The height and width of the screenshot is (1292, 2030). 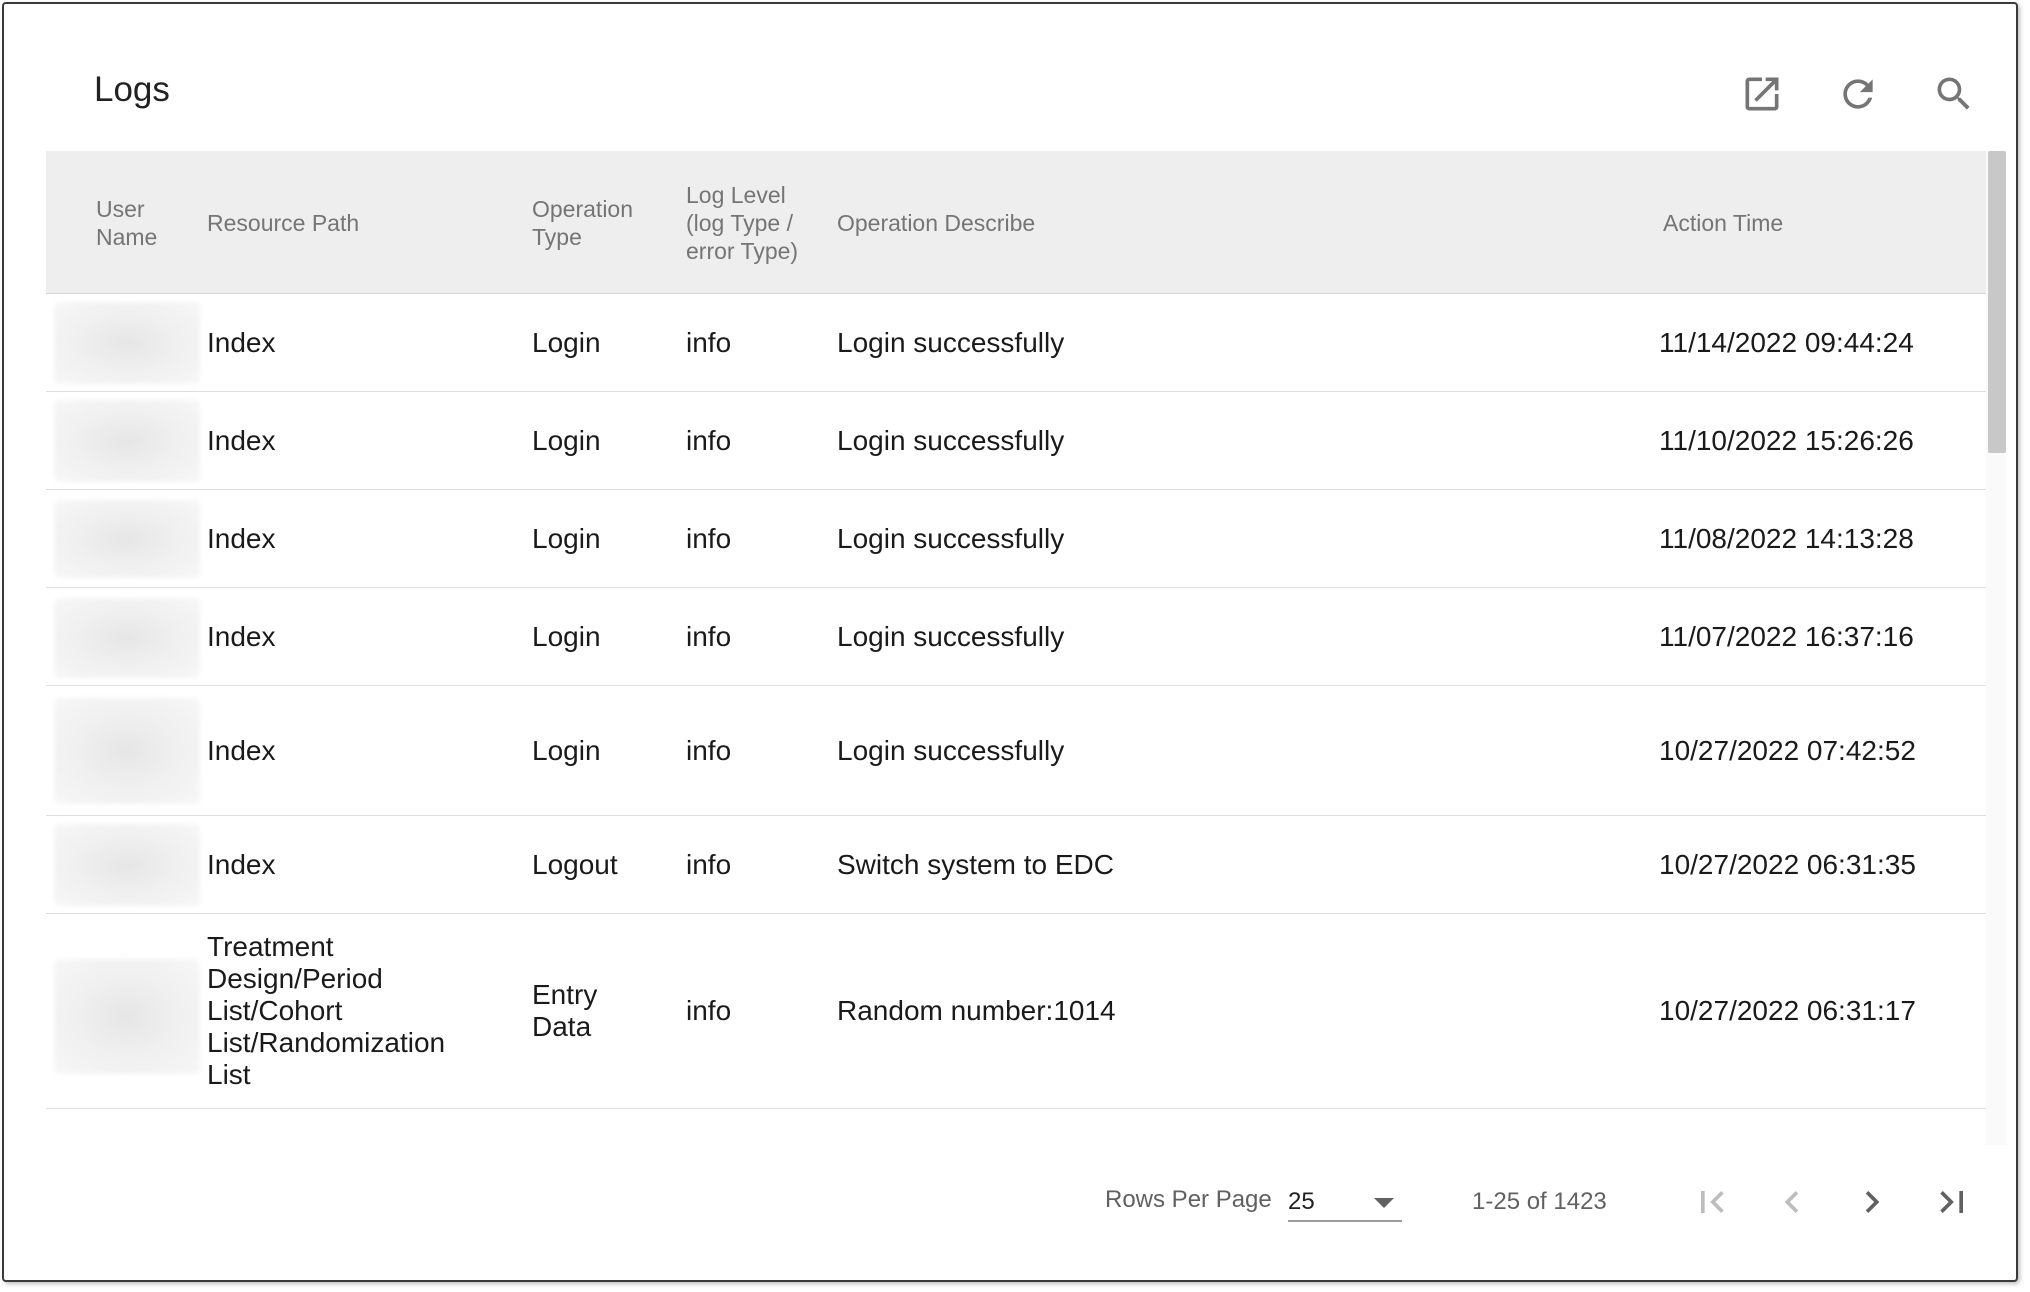 I want to click on refresh-icon, so click(x=1858, y=94).